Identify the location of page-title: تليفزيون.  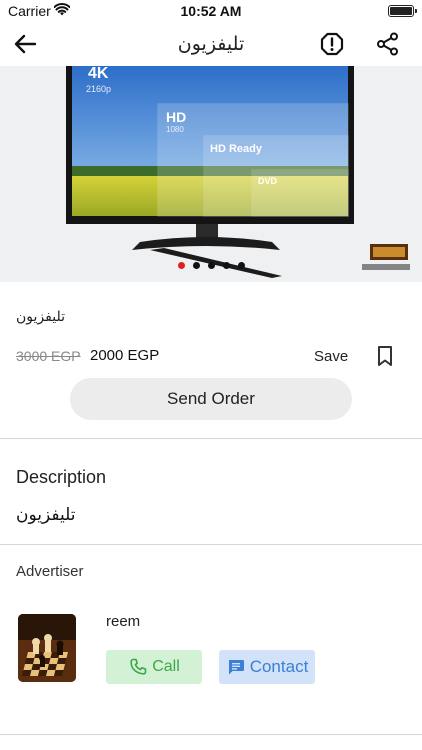
(211, 44).